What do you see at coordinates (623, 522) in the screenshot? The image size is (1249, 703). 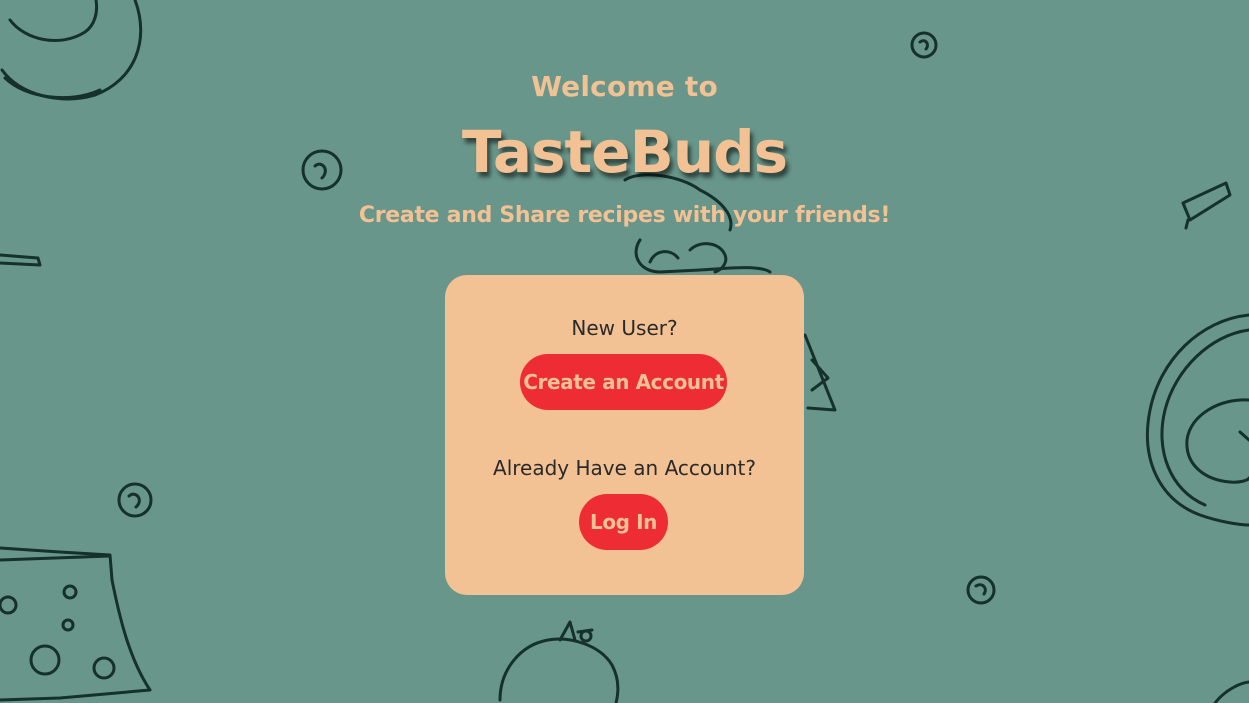 I see `log-in-button: Log In` at bounding box center [623, 522].